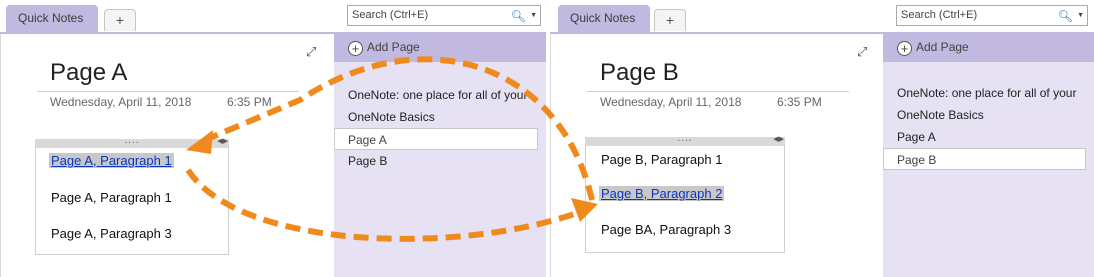 This screenshot has width=1094, height=277. What do you see at coordinates (111, 197) in the screenshot?
I see `paragraph-2: Page A, Paragraph 1` at bounding box center [111, 197].